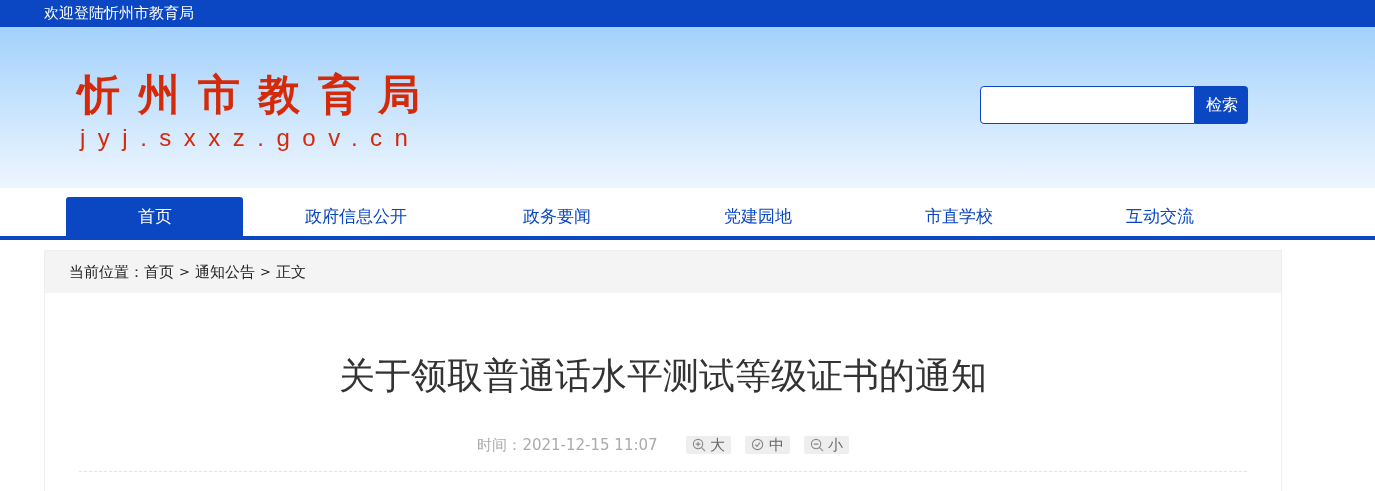 The height and width of the screenshot is (491, 1375). Describe the element at coordinates (290, 272) in the screenshot. I see `breadcrumb-current: 正文` at that location.